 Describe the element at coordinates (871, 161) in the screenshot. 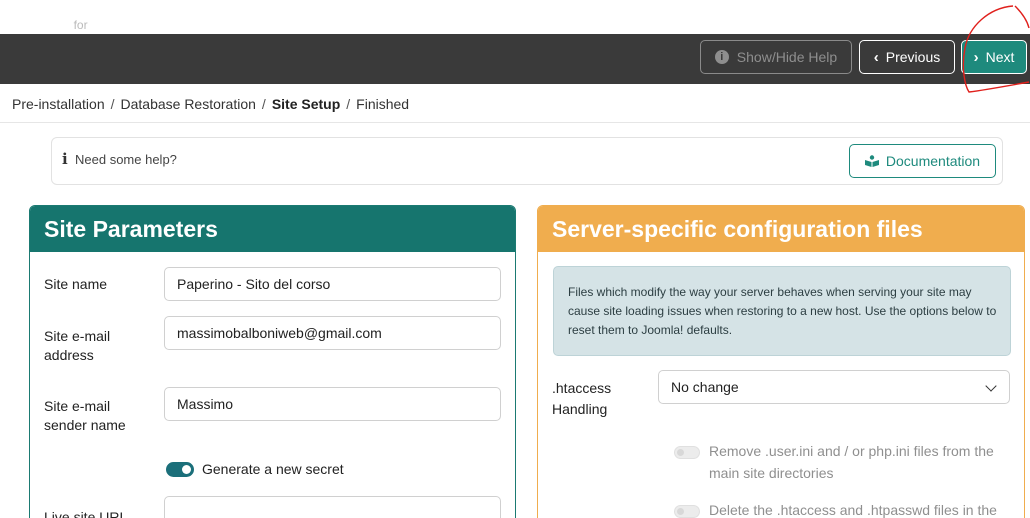

I see `book-reader-icon` at that location.